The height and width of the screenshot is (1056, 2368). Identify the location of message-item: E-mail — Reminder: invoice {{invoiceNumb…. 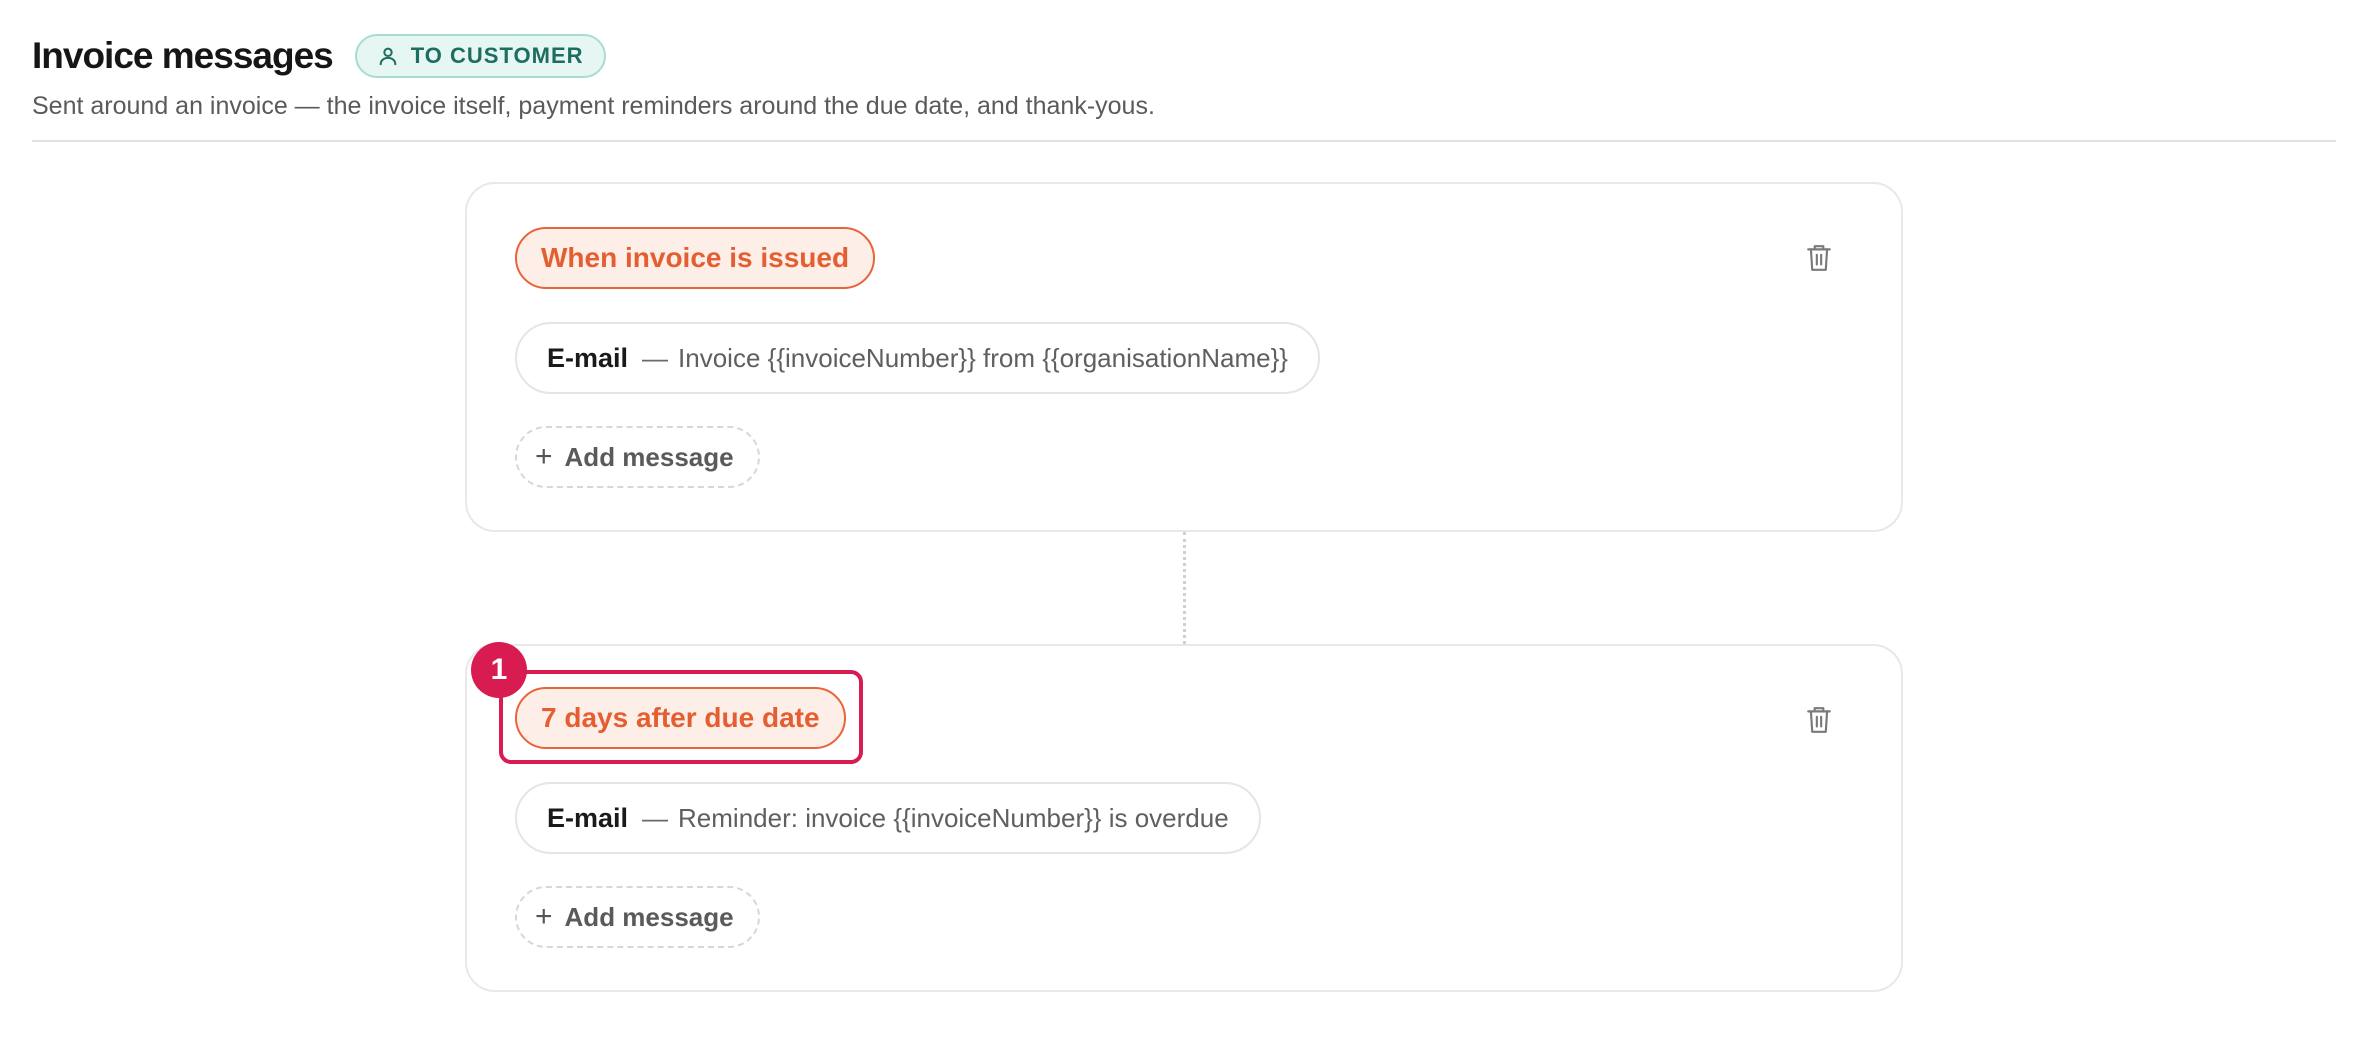
(888, 818).